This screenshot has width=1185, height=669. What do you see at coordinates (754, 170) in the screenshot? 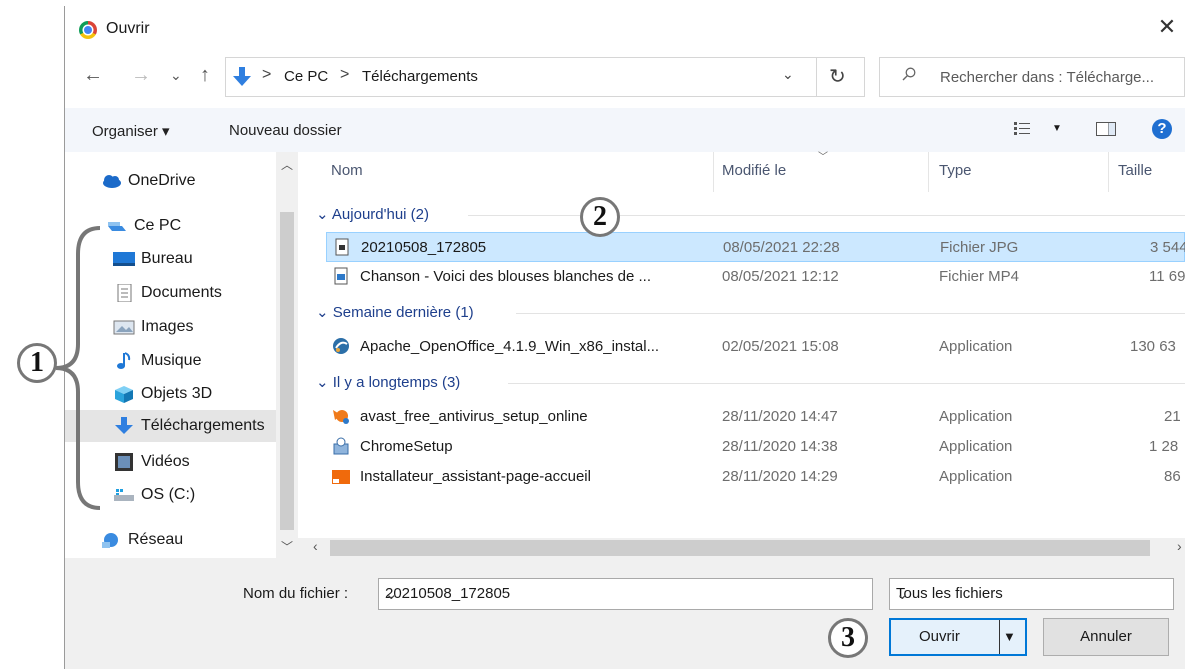
I see `column-header-modified: Modifié le` at bounding box center [754, 170].